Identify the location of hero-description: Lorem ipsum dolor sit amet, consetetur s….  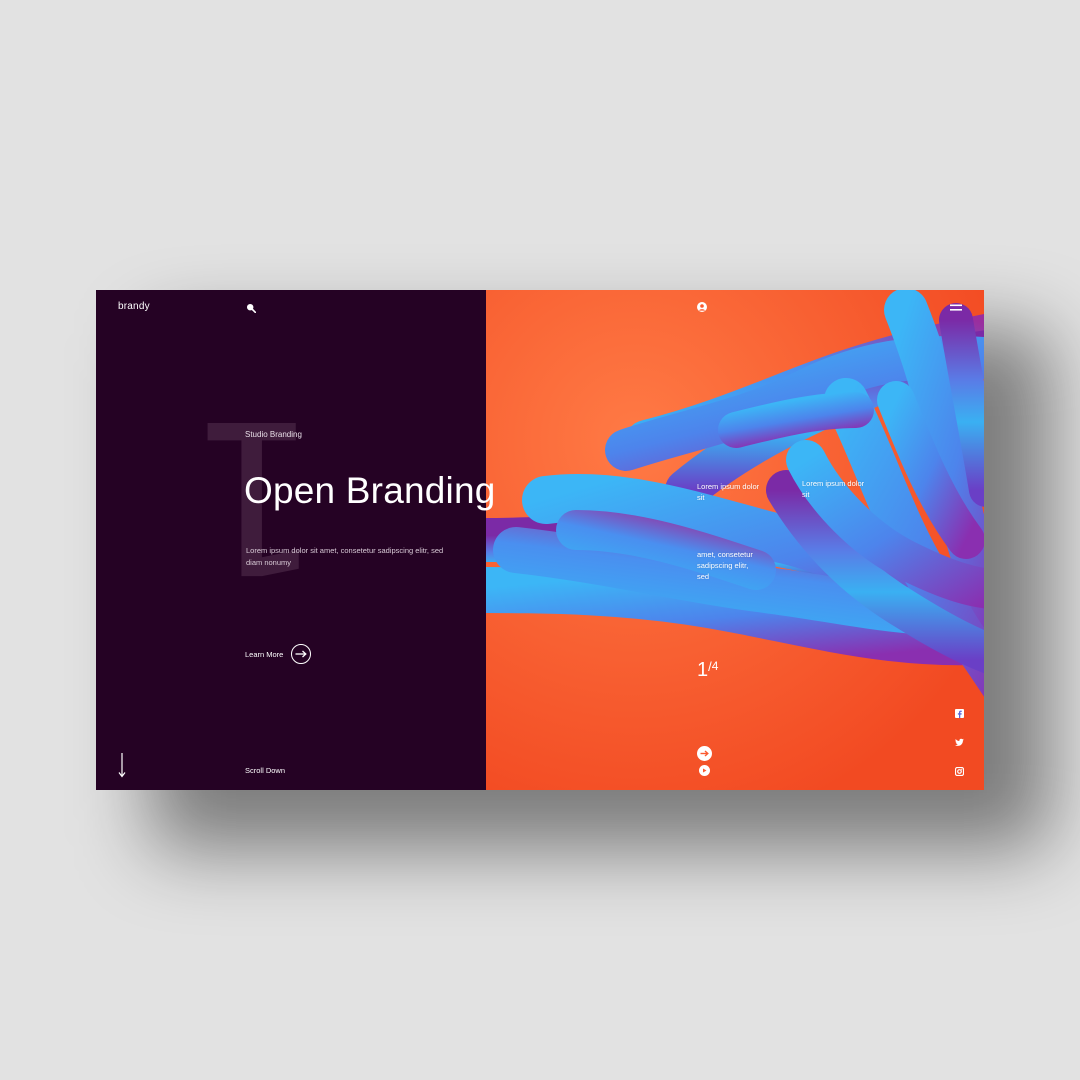
(345, 556).